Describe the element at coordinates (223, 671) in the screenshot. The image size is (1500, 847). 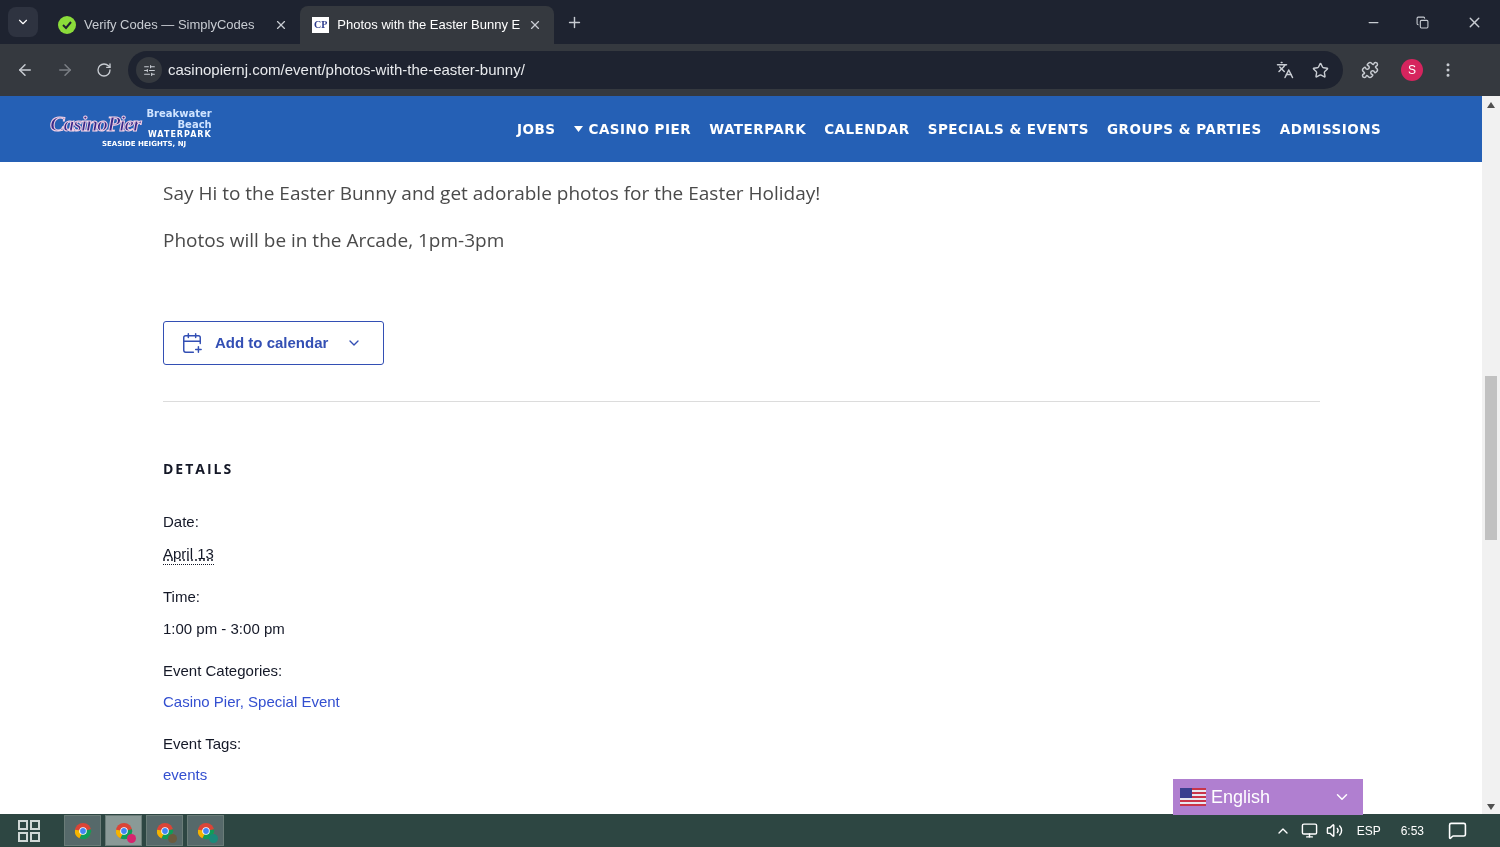
I see `detail-label: Event Categories:` at that location.